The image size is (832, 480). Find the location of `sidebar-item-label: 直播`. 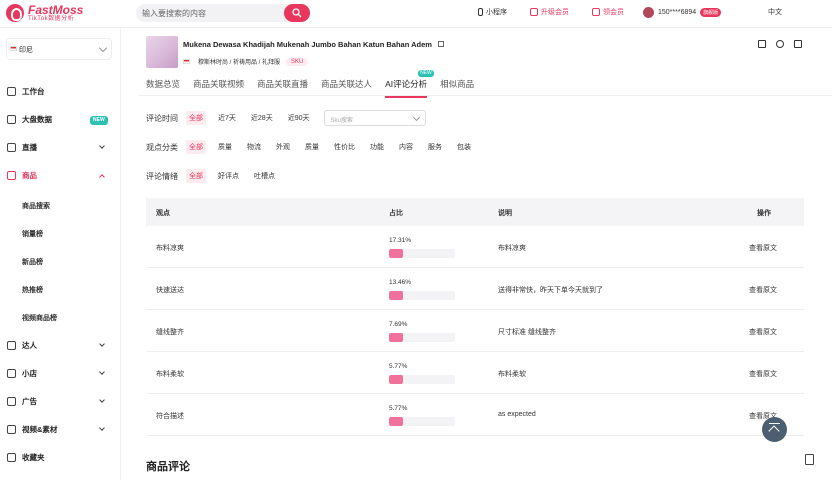

sidebar-item-label: 直播 is located at coordinates (29, 147).